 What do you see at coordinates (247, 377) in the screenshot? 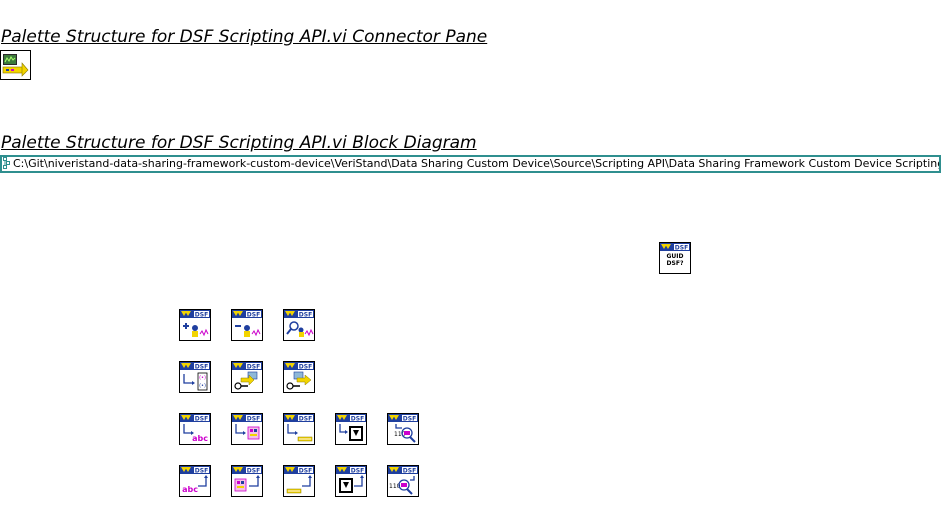
I see `configure-engine-icon: DSF` at bounding box center [247, 377].